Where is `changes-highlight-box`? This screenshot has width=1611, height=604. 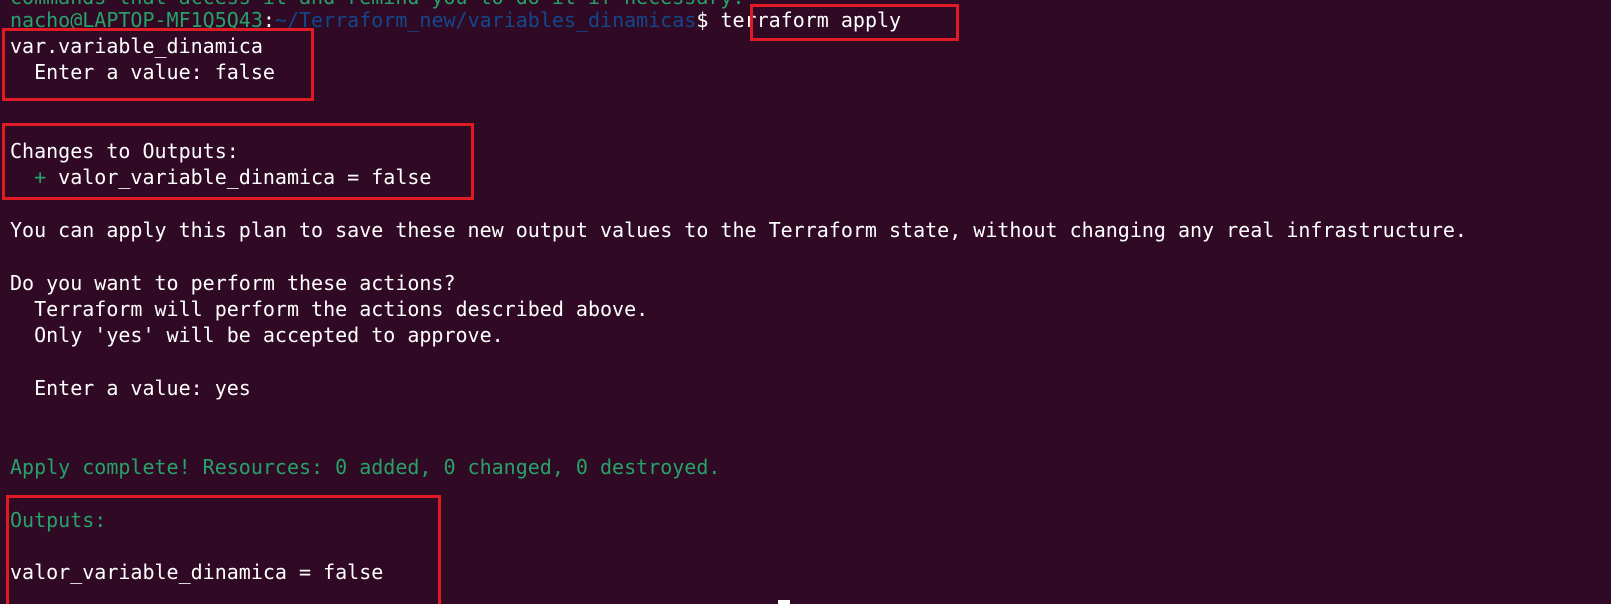 changes-highlight-box is located at coordinates (238, 161).